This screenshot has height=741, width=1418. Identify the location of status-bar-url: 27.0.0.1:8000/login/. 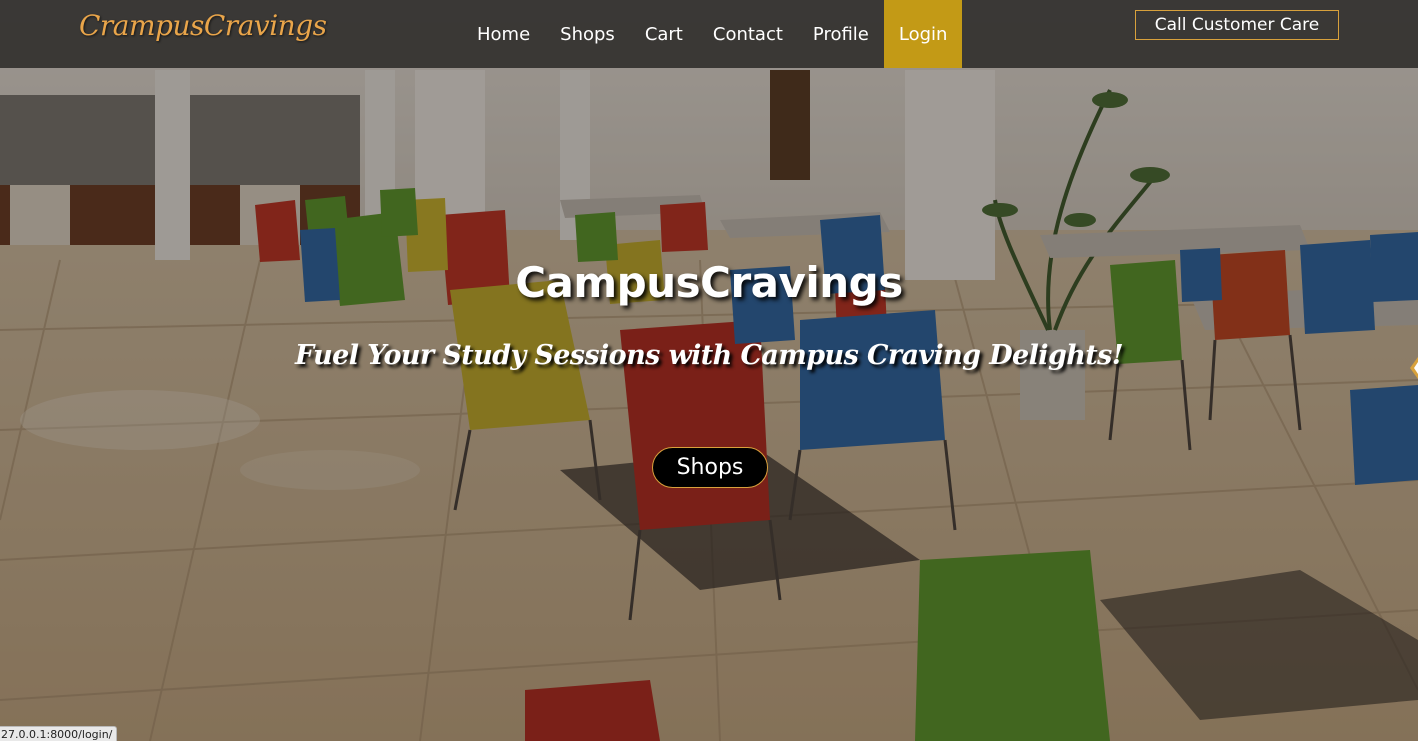
(59, 733).